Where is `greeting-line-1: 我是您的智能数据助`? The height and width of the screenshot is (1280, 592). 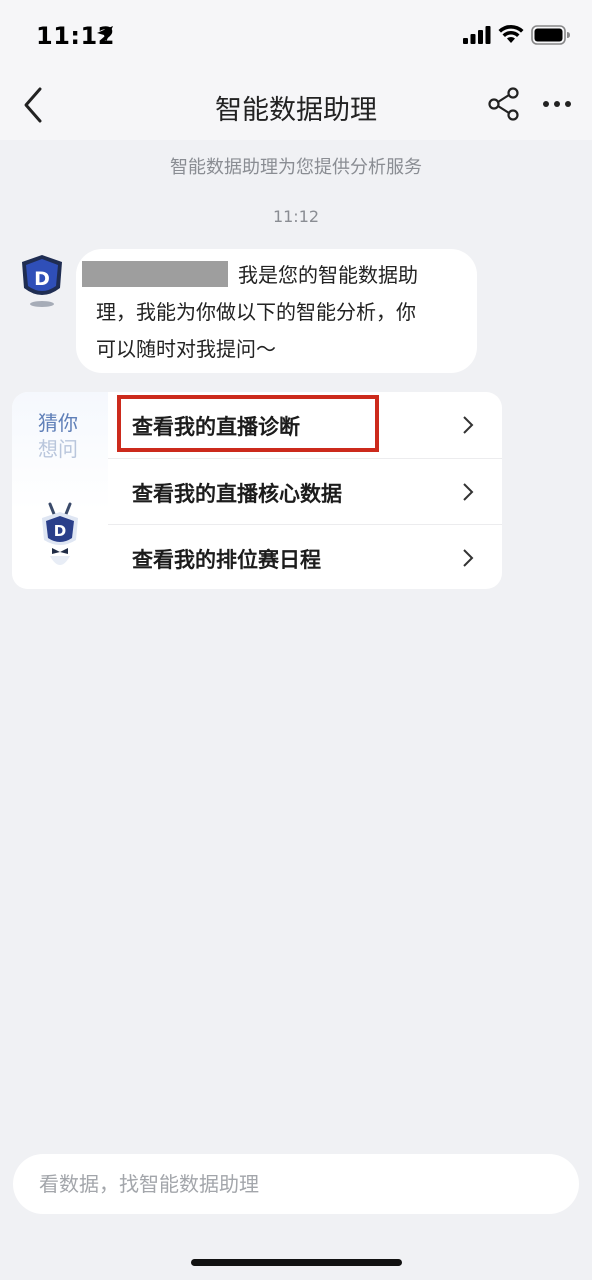 greeting-line-1: 我是您的智能数据助 is located at coordinates (269, 275).